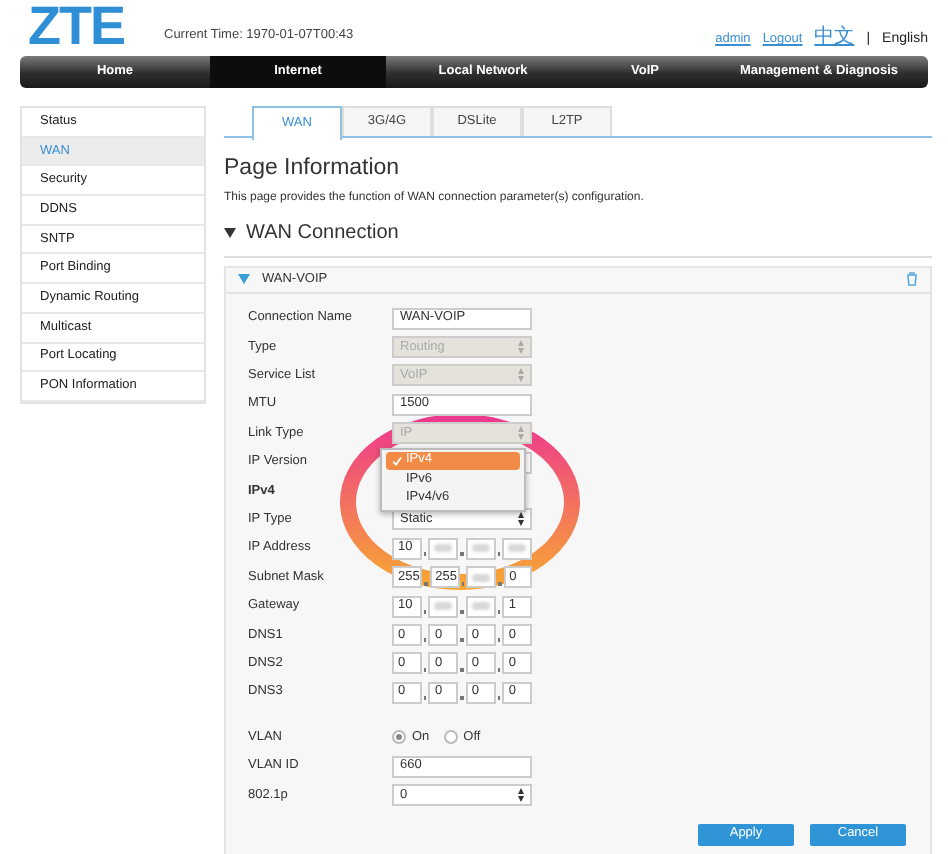 The height and width of the screenshot is (854, 948). I want to click on check-icon, so click(397, 460).